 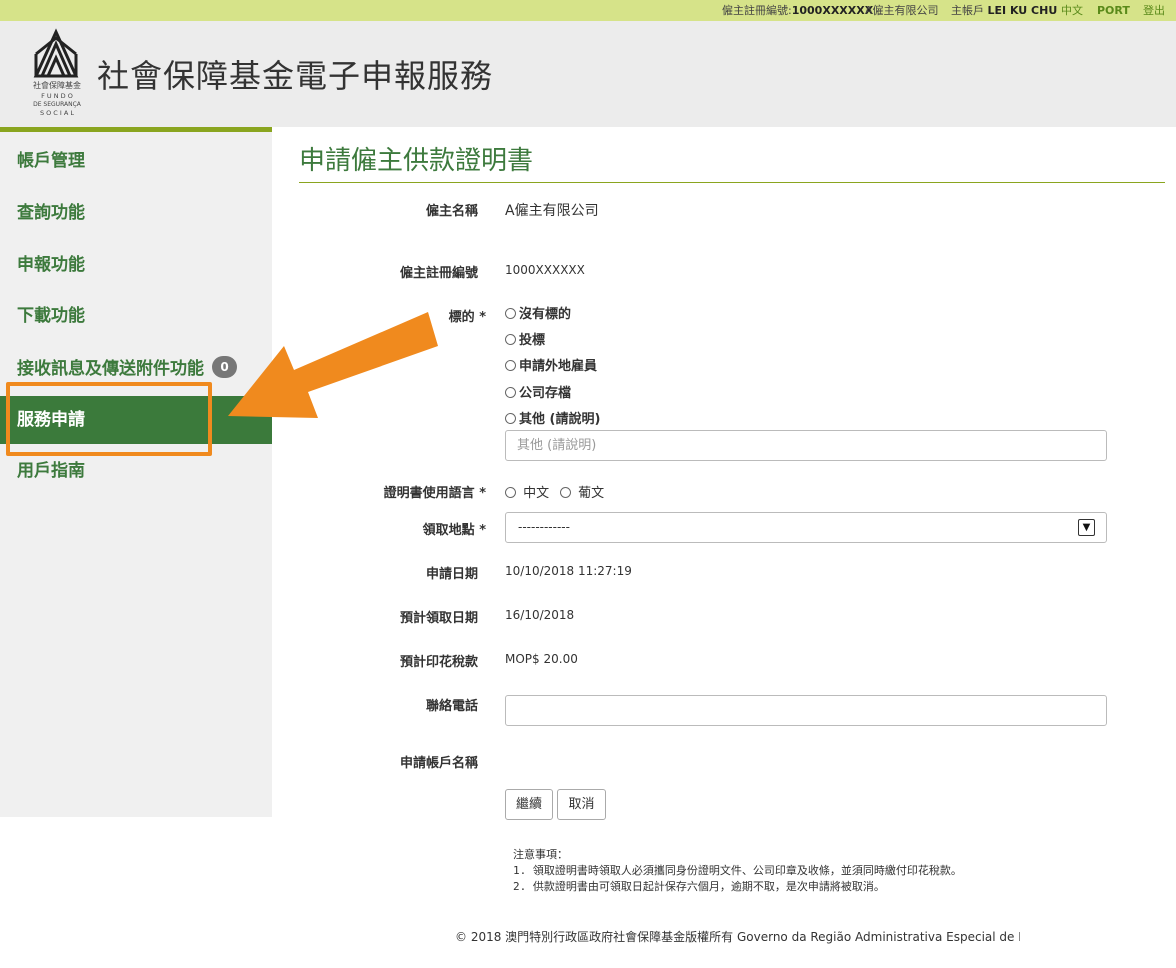 I want to click on sidebar-item-label: 接收訊息及傳送附件功能, so click(x=110, y=369).